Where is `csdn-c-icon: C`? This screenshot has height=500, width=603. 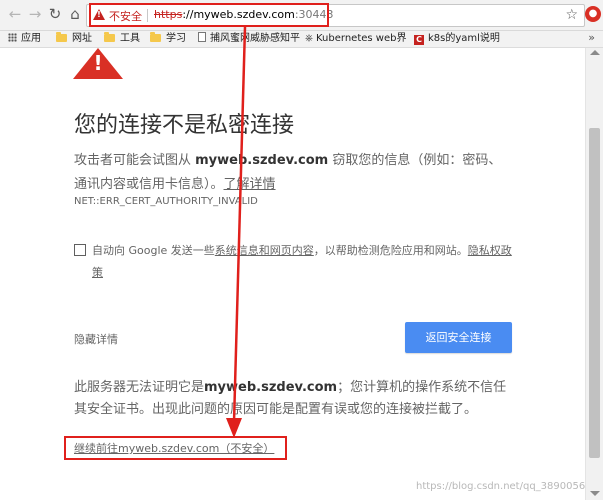
csdn-c-icon: C is located at coordinates (419, 40).